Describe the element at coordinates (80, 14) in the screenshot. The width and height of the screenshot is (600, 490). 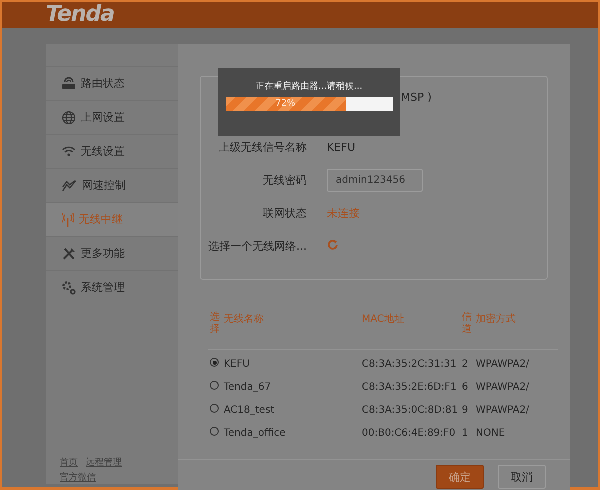
I see `logo: Tenda` at that location.